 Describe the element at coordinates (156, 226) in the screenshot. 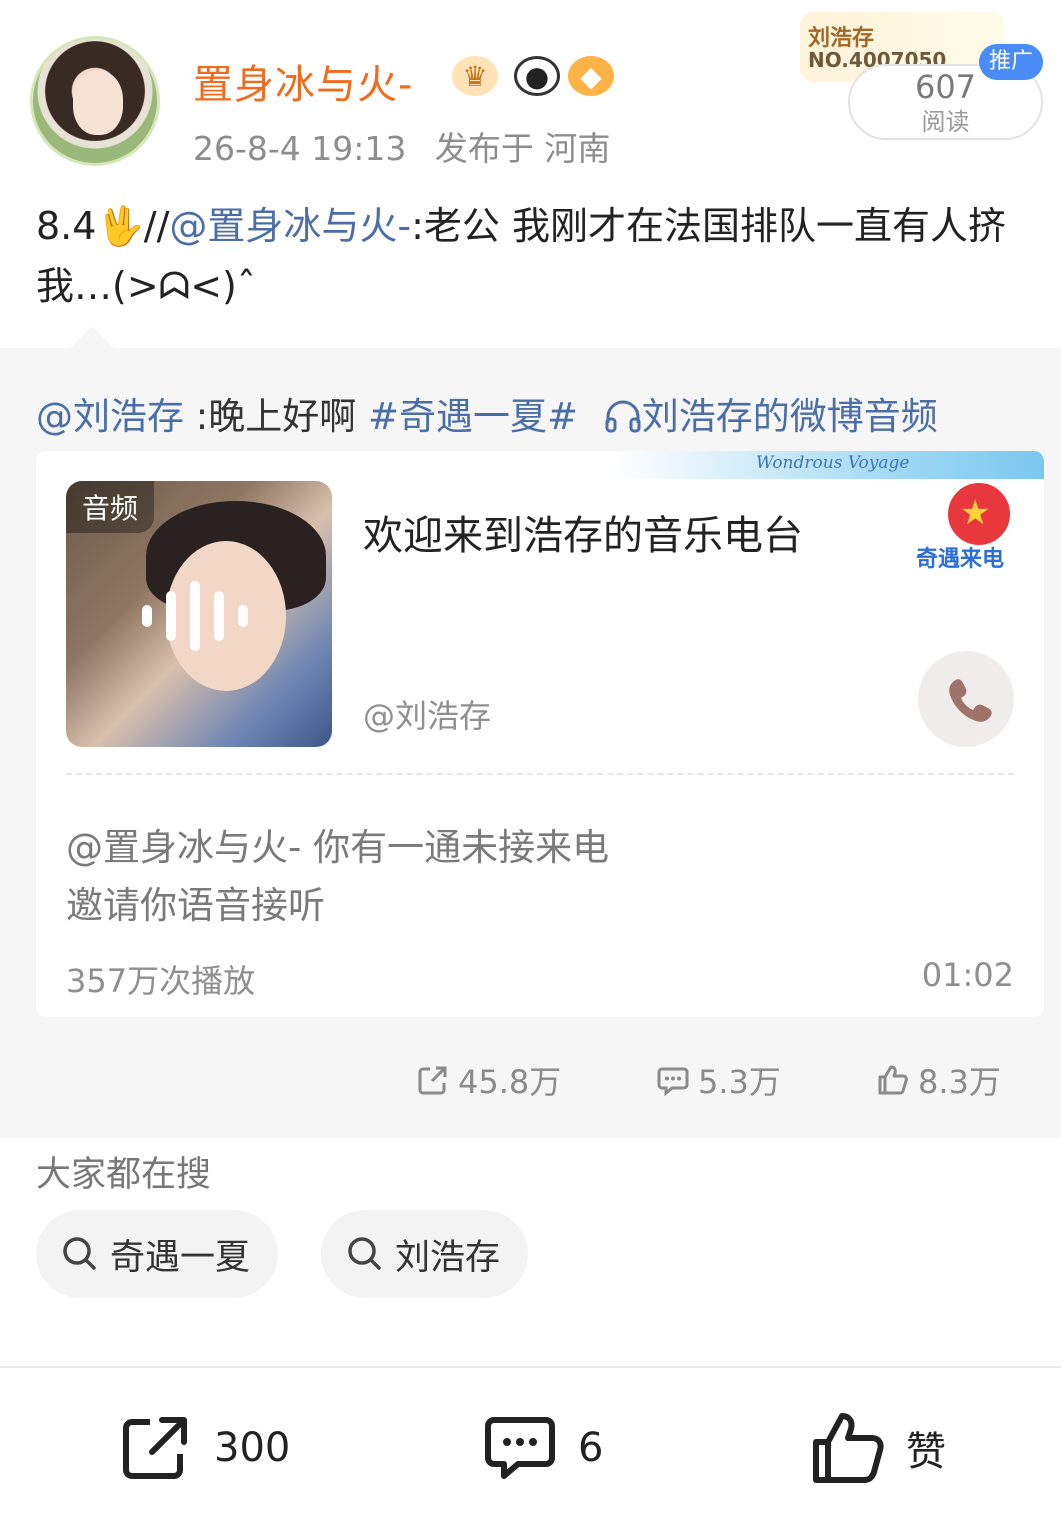

I see `post-text-sep: //` at that location.